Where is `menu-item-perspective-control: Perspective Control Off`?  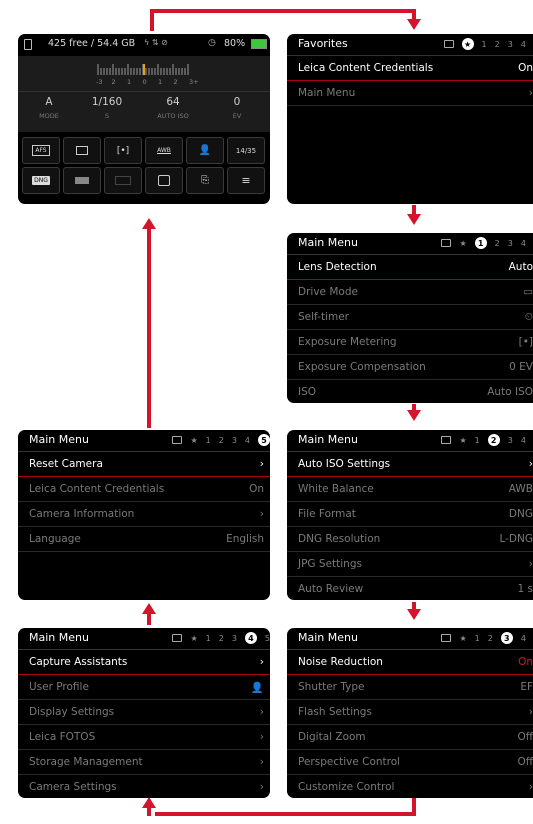
menu-item-perspective-control: Perspective Control Off is located at coordinates (410, 762).